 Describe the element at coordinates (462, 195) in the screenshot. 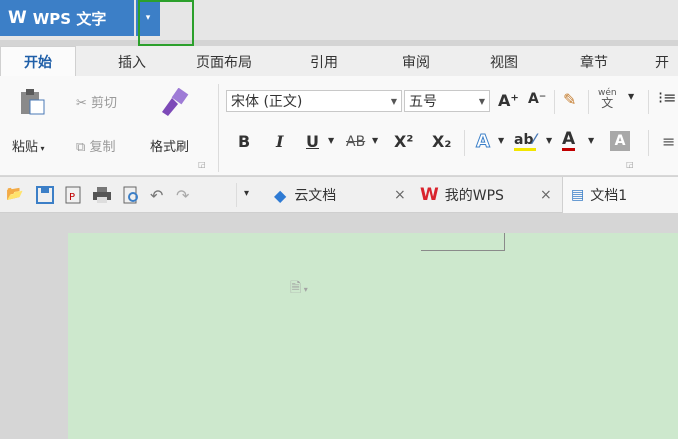

I see `doc-tab-mywps: W 我的WPS` at that location.